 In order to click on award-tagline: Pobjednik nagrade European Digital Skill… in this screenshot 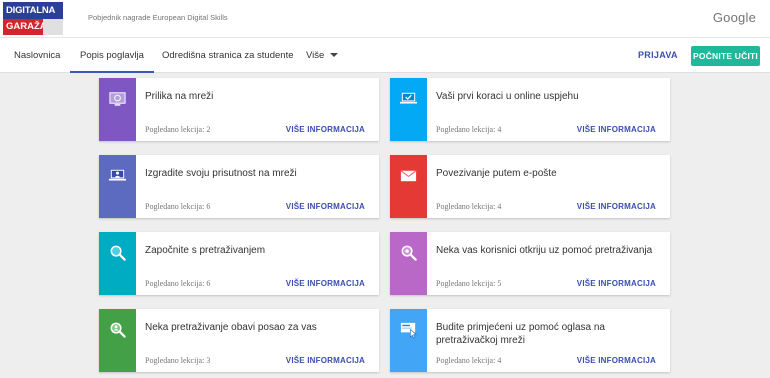, I will do `click(158, 17)`.